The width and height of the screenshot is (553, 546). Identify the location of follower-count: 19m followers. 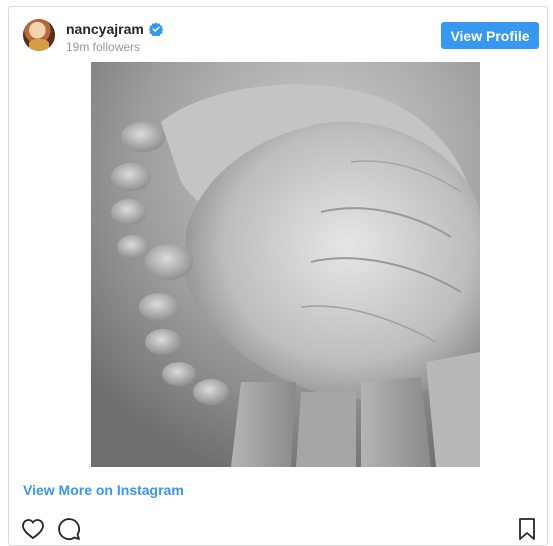
(103, 47).